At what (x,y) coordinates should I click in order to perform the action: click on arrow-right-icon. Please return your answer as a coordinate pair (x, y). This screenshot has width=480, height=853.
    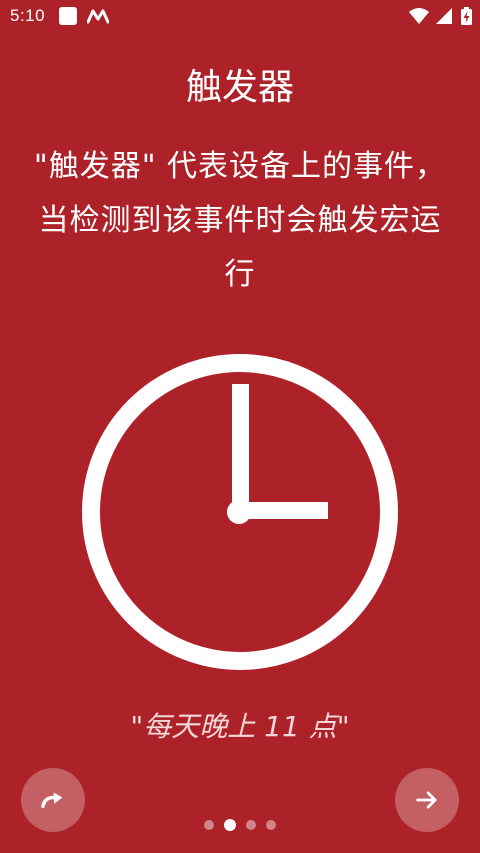
    Looking at the image, I should click on (426, 800).